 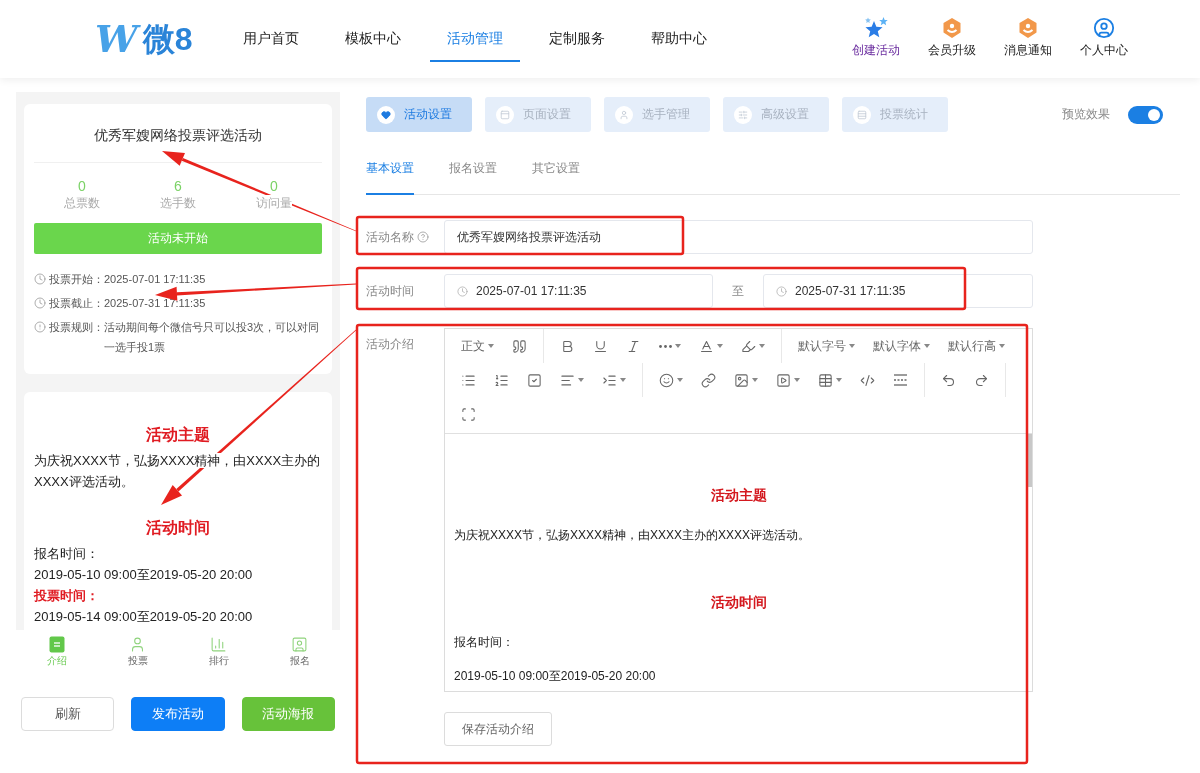 I want to click on preview-tab: 报名, so click(x=299, y=651).